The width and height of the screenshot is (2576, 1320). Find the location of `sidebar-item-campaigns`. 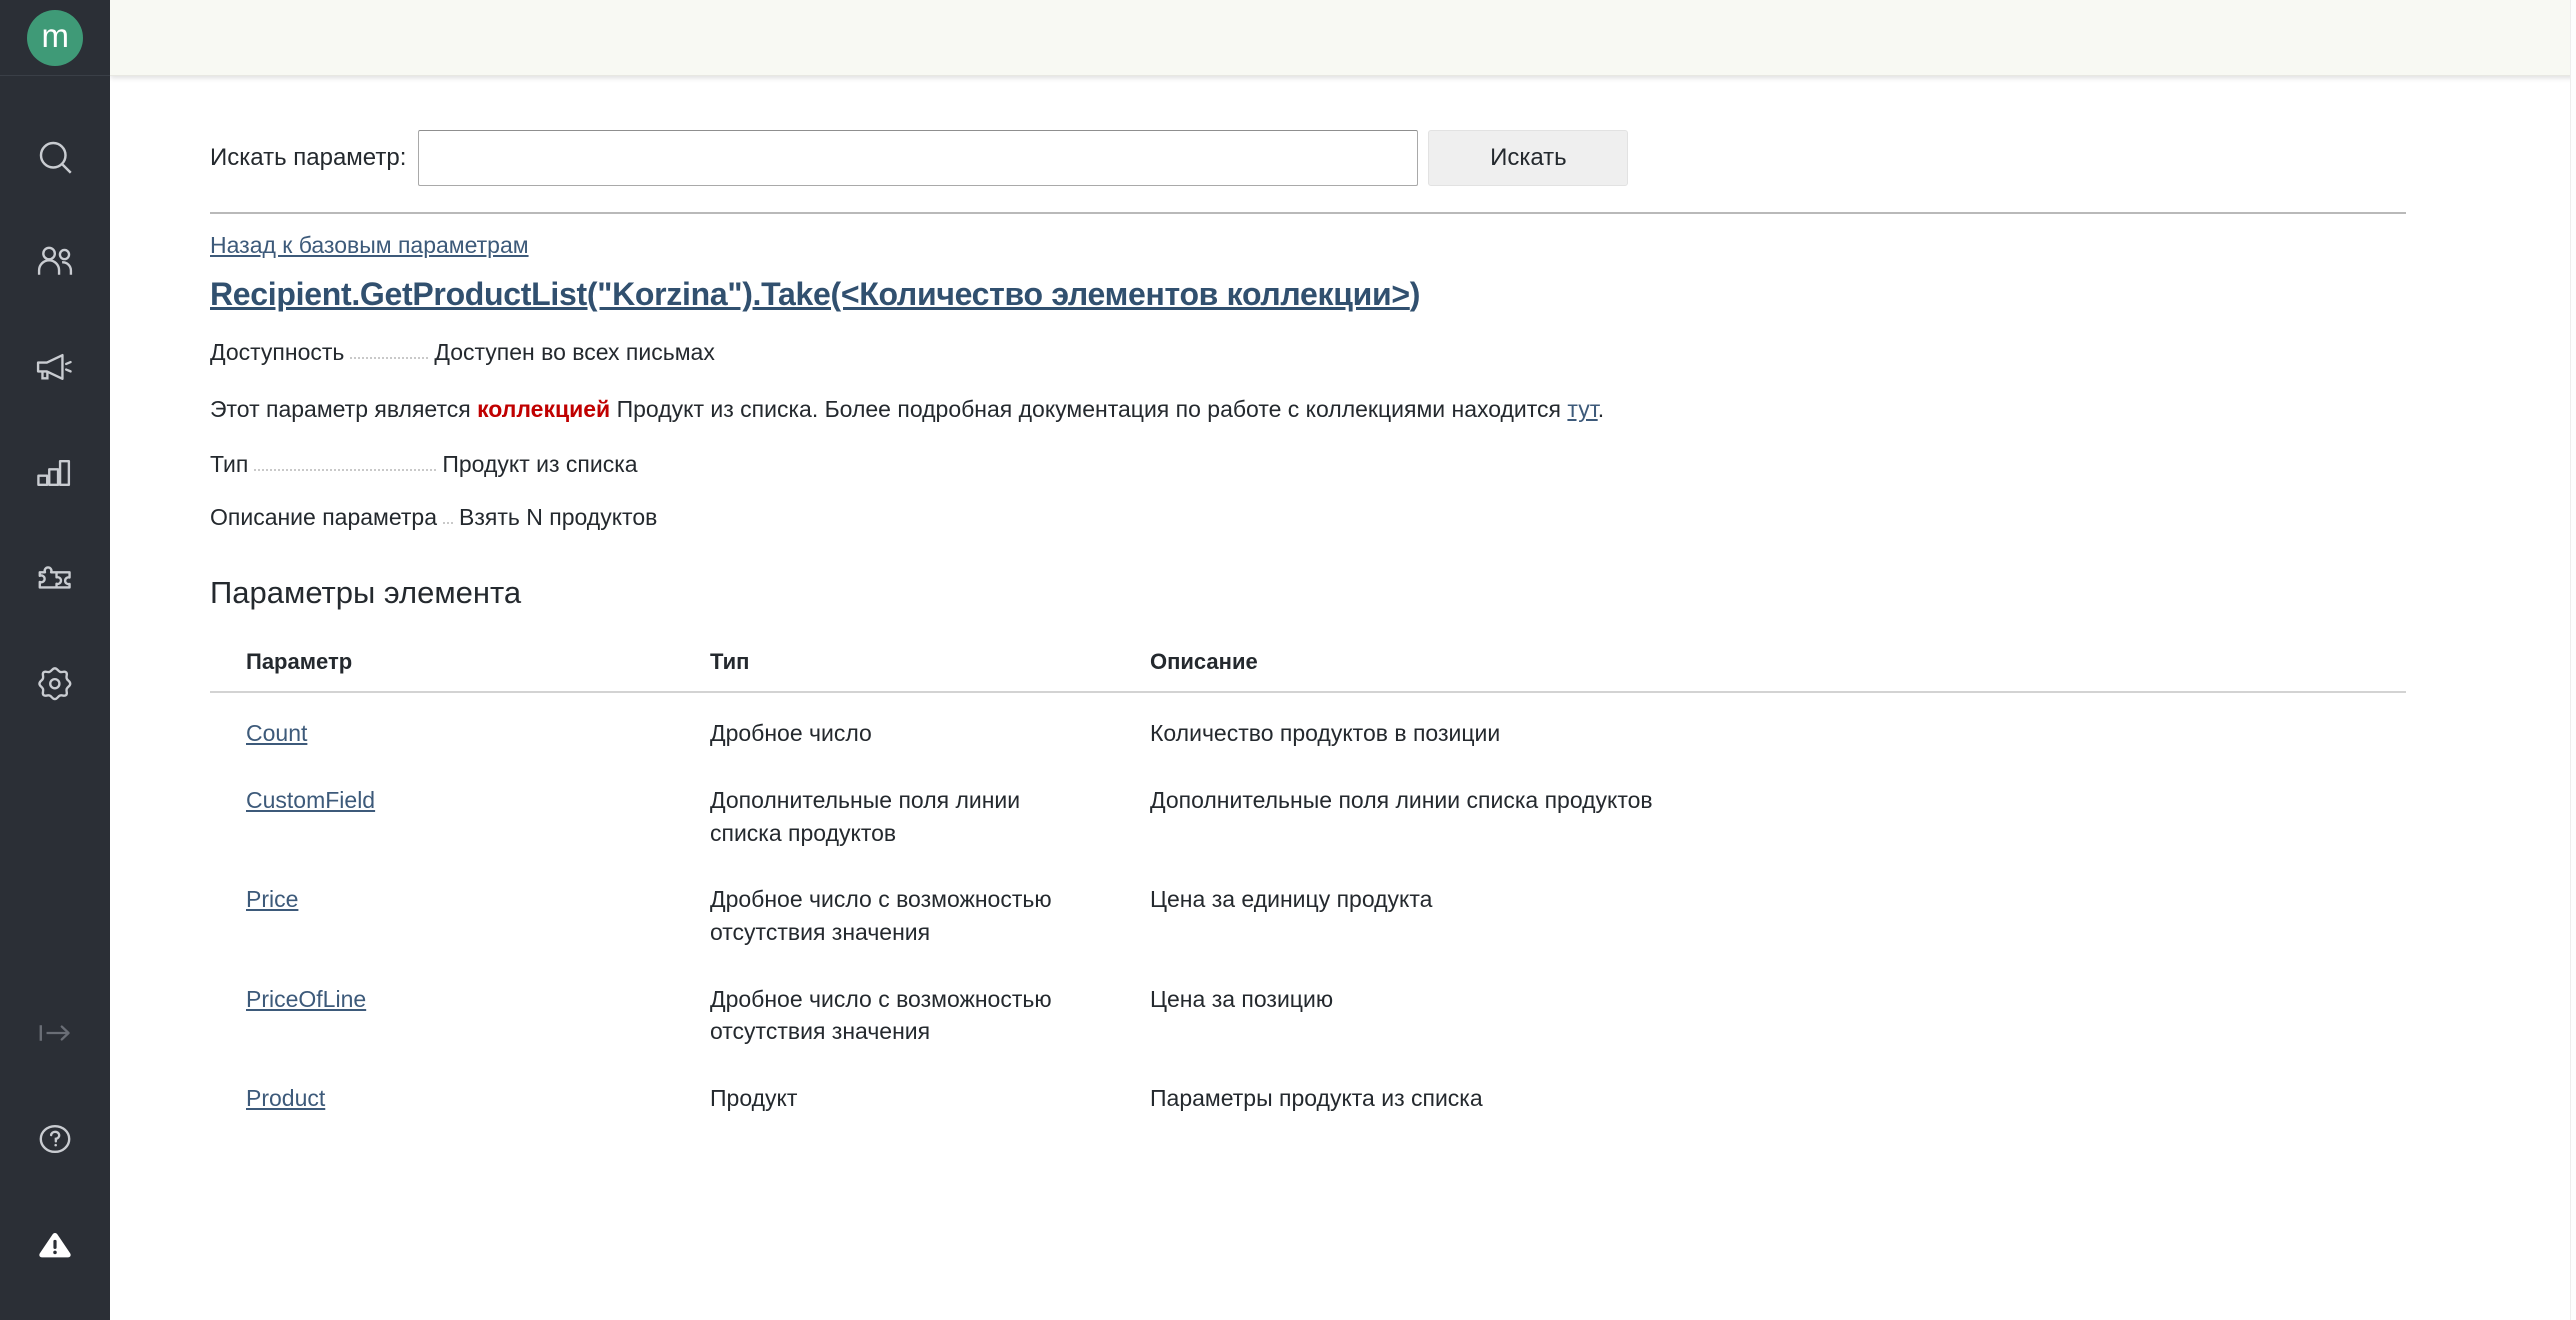

sidebar-item-campaigns is located at coordinates (55, 366).